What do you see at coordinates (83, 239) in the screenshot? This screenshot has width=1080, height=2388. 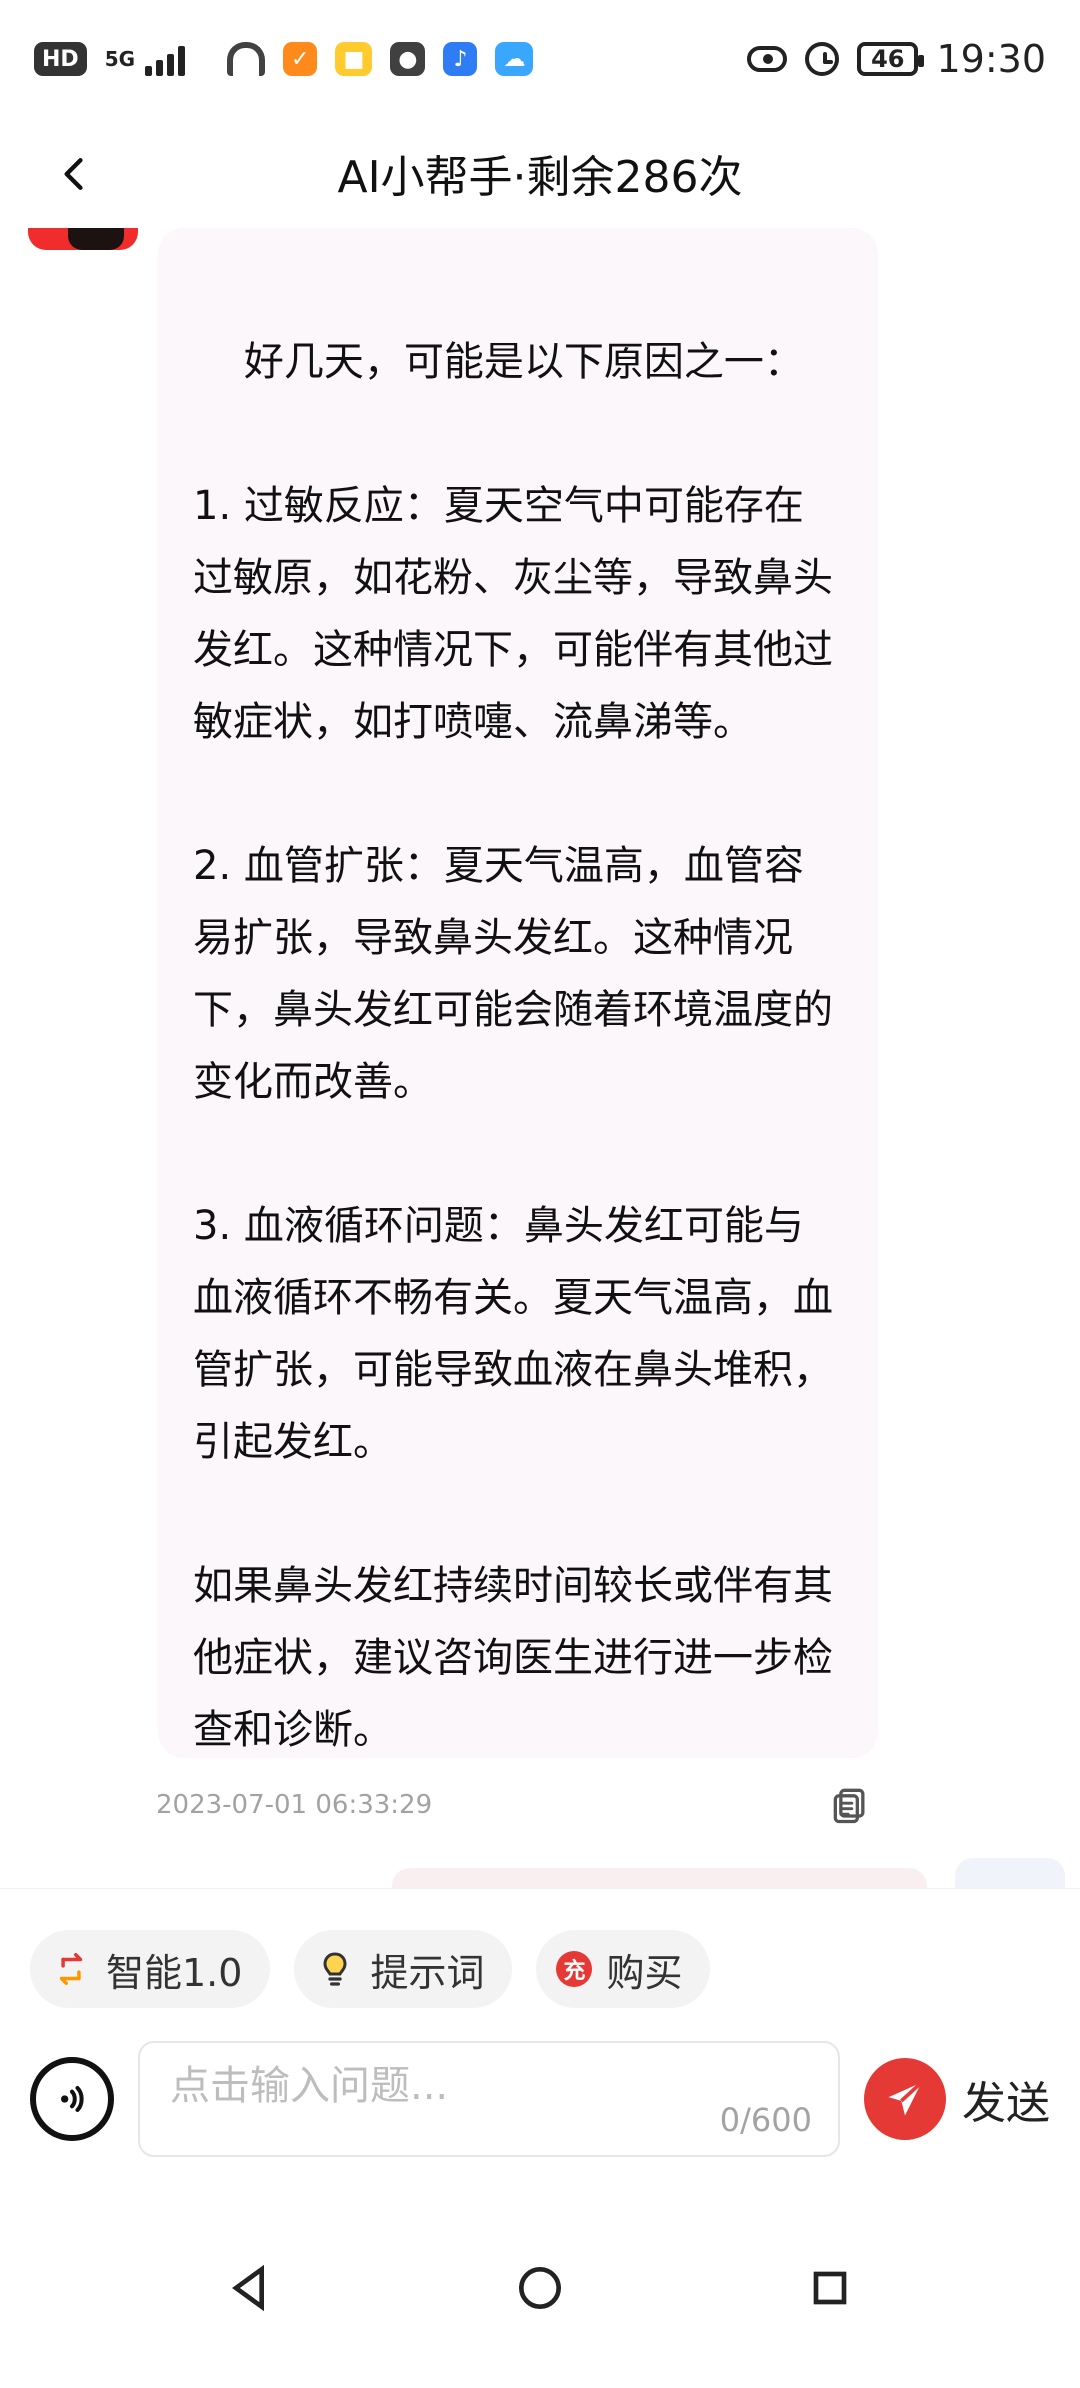 I see `avatar` at bounding box center [83, 239].